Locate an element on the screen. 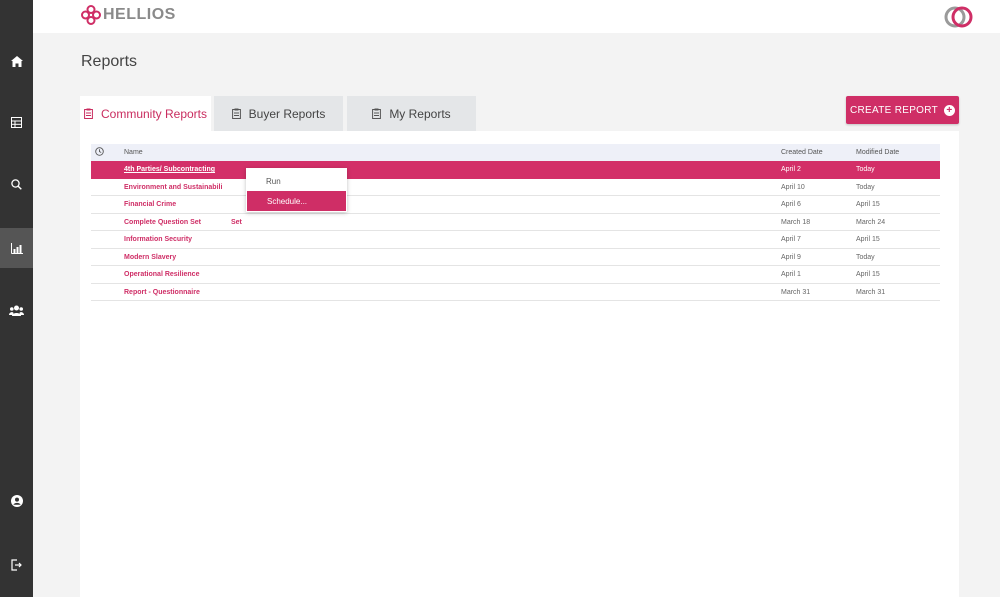 The height and width of the screenshot is (597, 1000). report-name-link: Financial Crime is located at coordinates (150, 204).